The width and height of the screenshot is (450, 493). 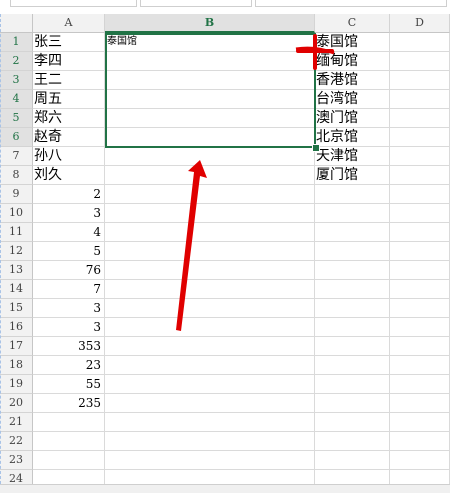 I want to click on cell-d8, so click(x=420, y=175).